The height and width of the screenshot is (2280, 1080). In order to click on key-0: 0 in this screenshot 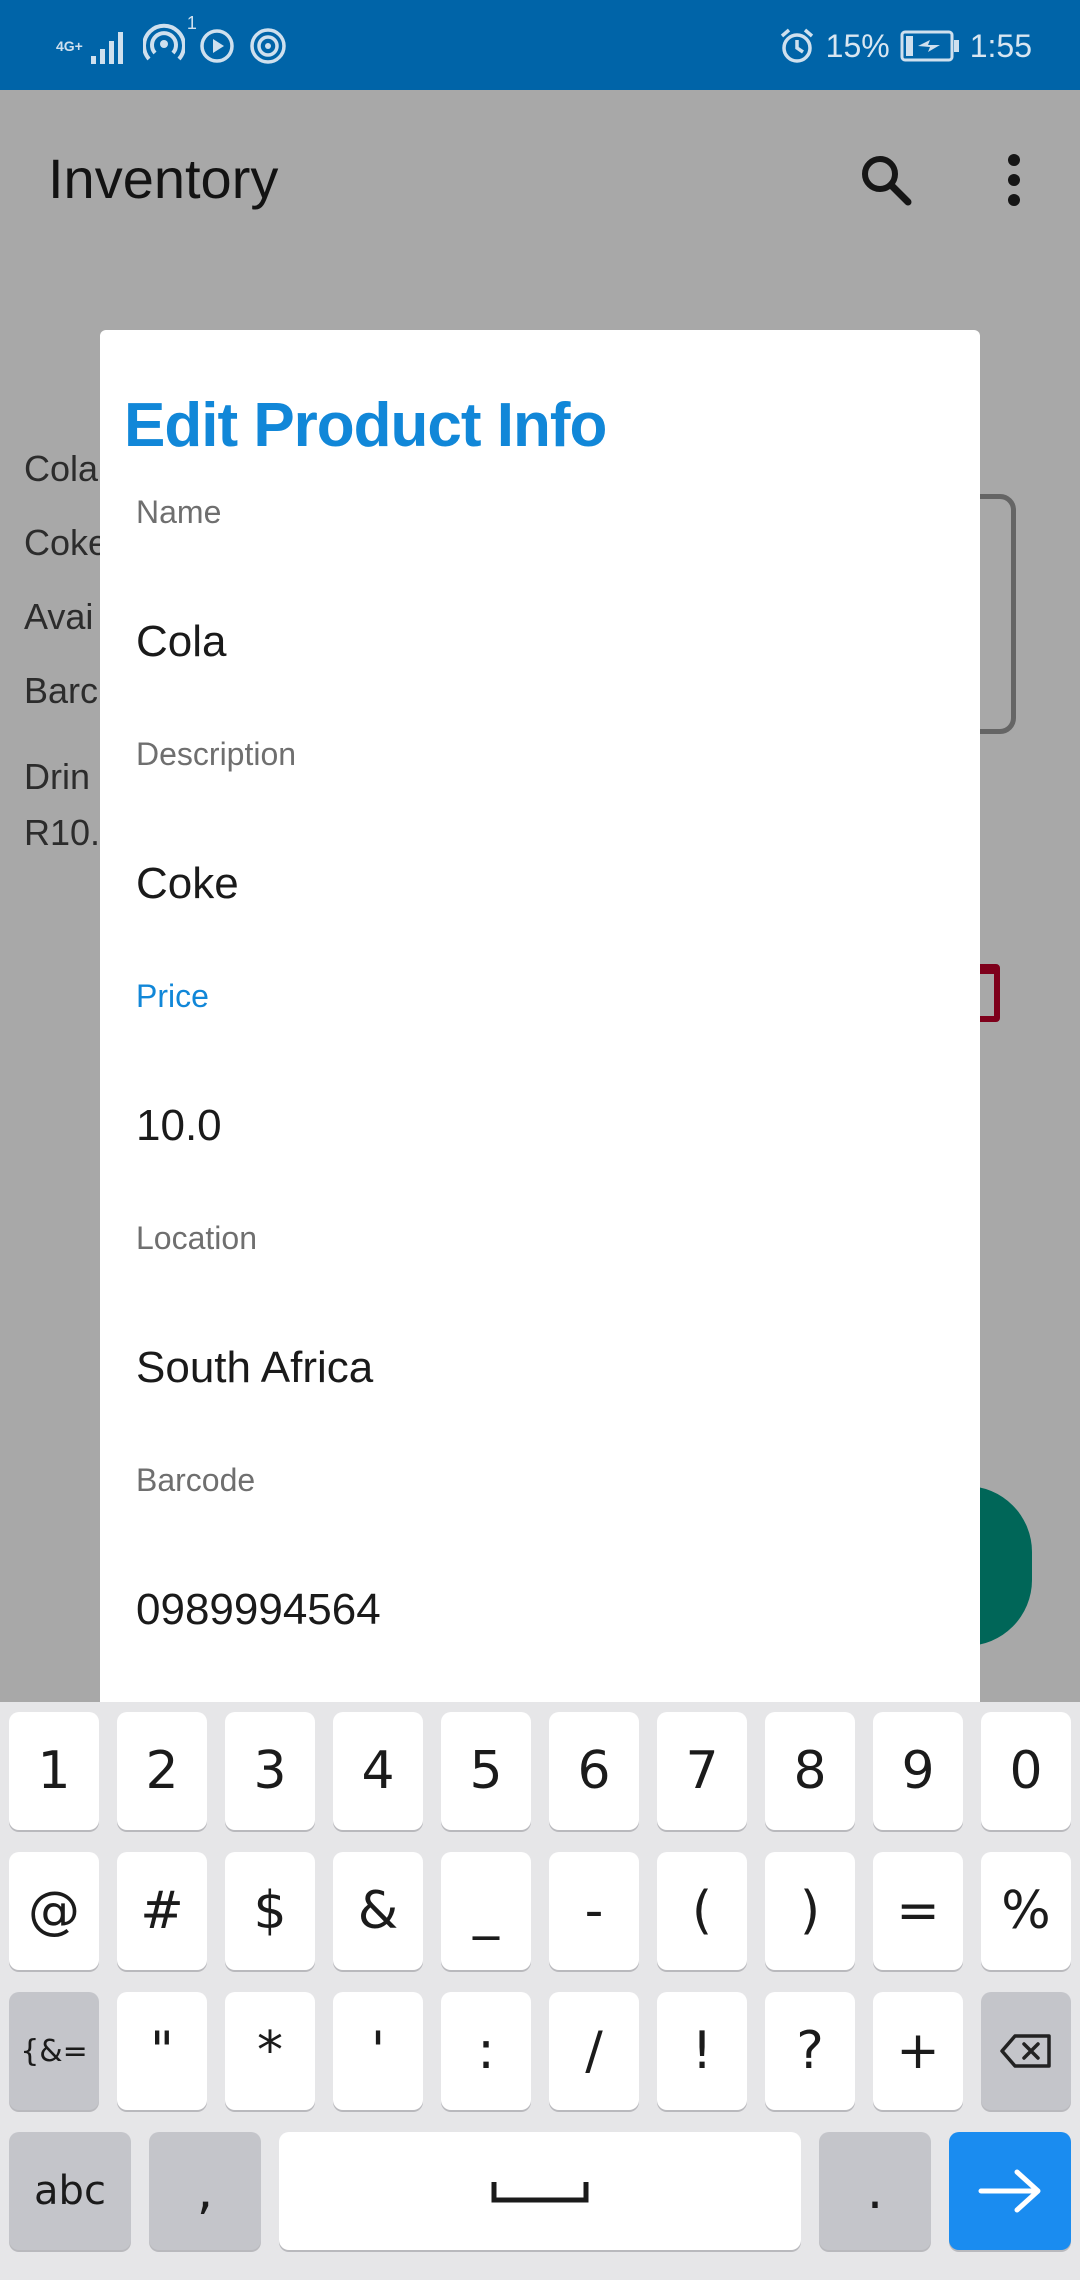, I will do `click(1026, 1771)`.